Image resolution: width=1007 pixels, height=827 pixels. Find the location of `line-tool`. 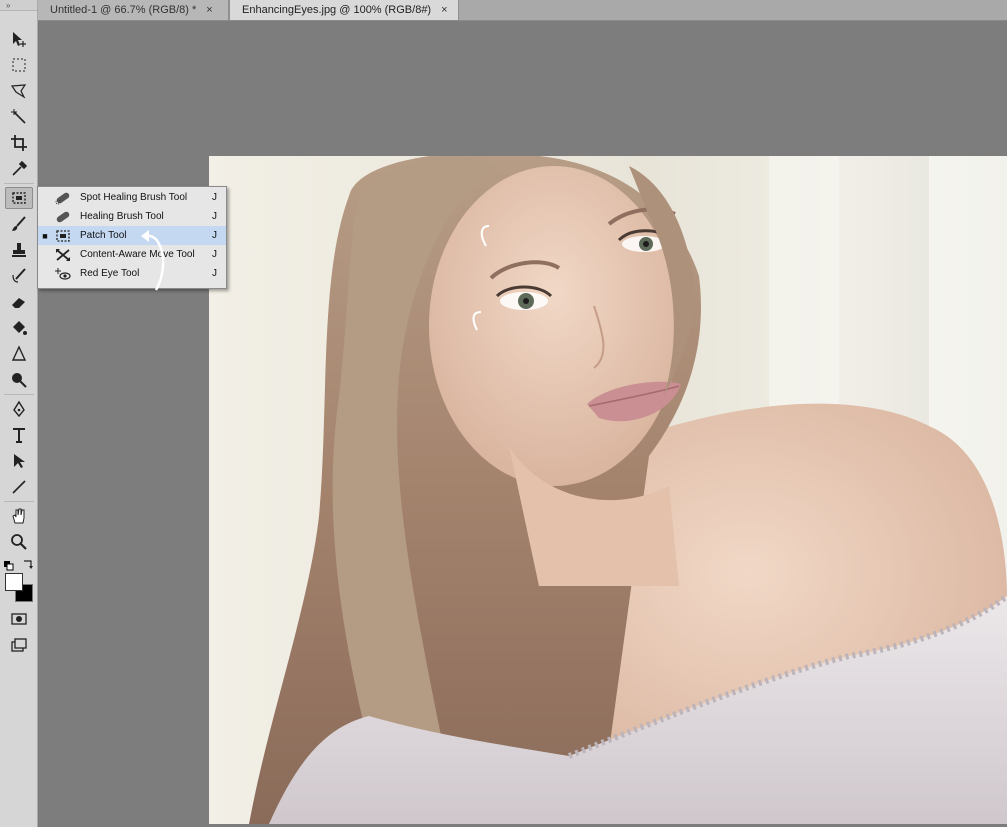

line-tool is located at coordinates (19, 487).